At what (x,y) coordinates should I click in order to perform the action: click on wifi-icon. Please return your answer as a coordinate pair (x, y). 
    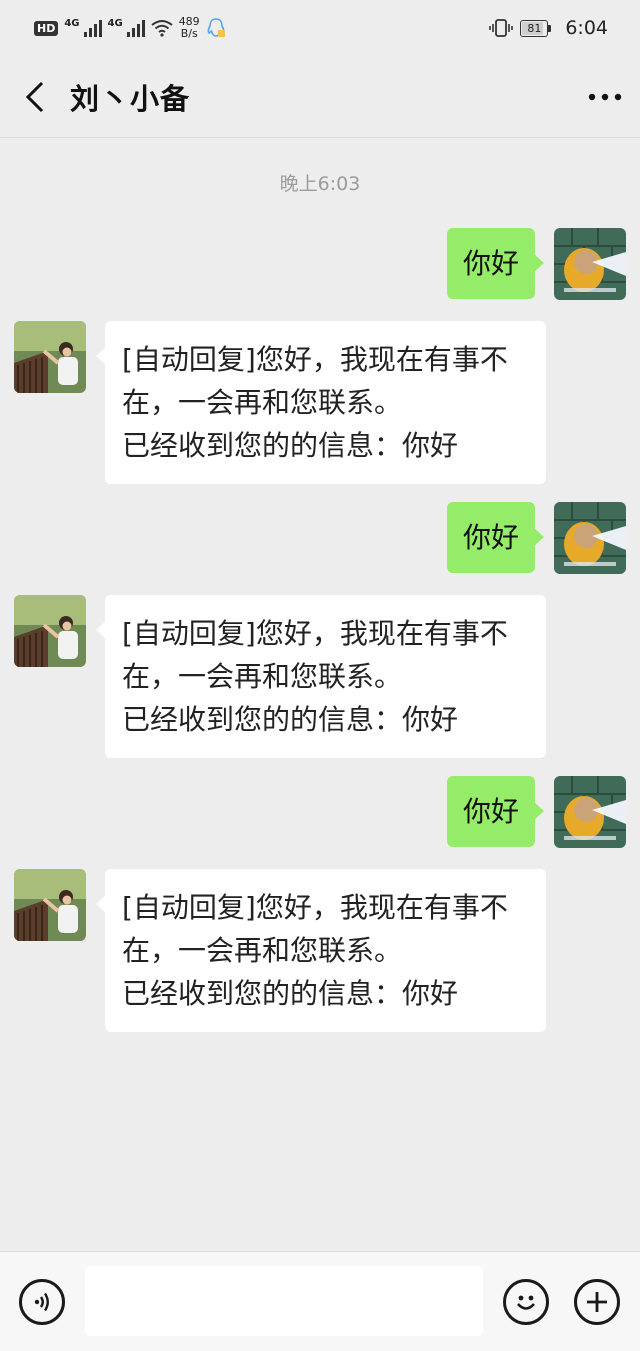
    Looking at the image, I should click on (162, 28).